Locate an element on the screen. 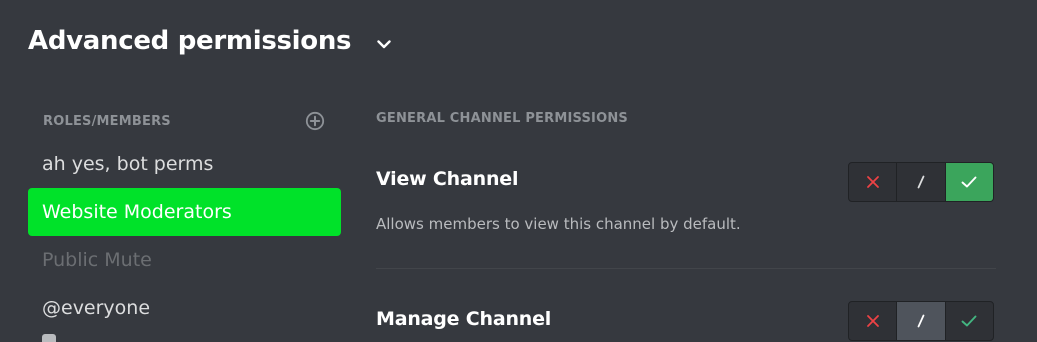 The image size is (1037, 342). role-item: Public Mute is located at coordinates (184, 260).